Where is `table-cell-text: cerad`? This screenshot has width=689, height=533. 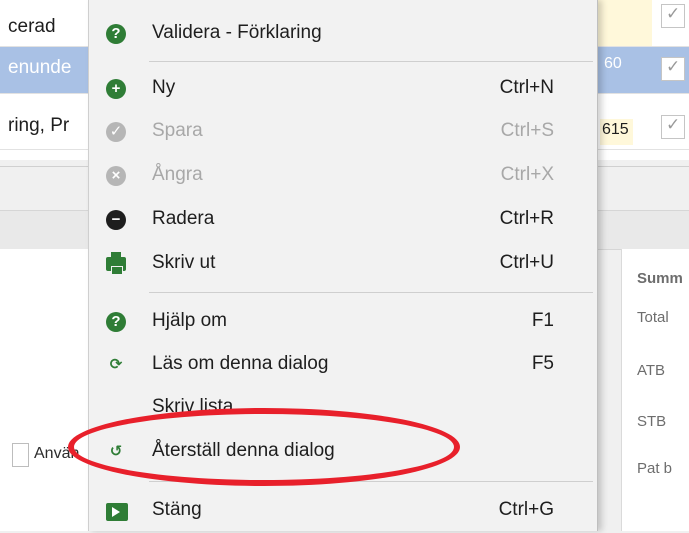 table-cell-text: cerad is located at coordinates (32, 26).